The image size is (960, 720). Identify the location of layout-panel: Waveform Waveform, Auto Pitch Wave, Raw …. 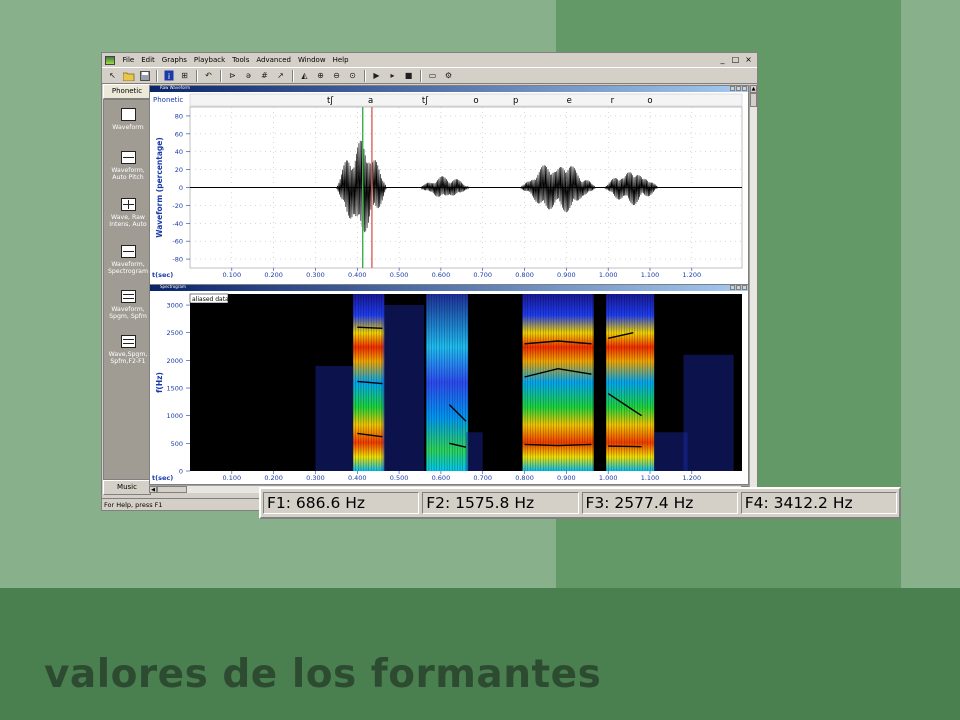
(127, 289).